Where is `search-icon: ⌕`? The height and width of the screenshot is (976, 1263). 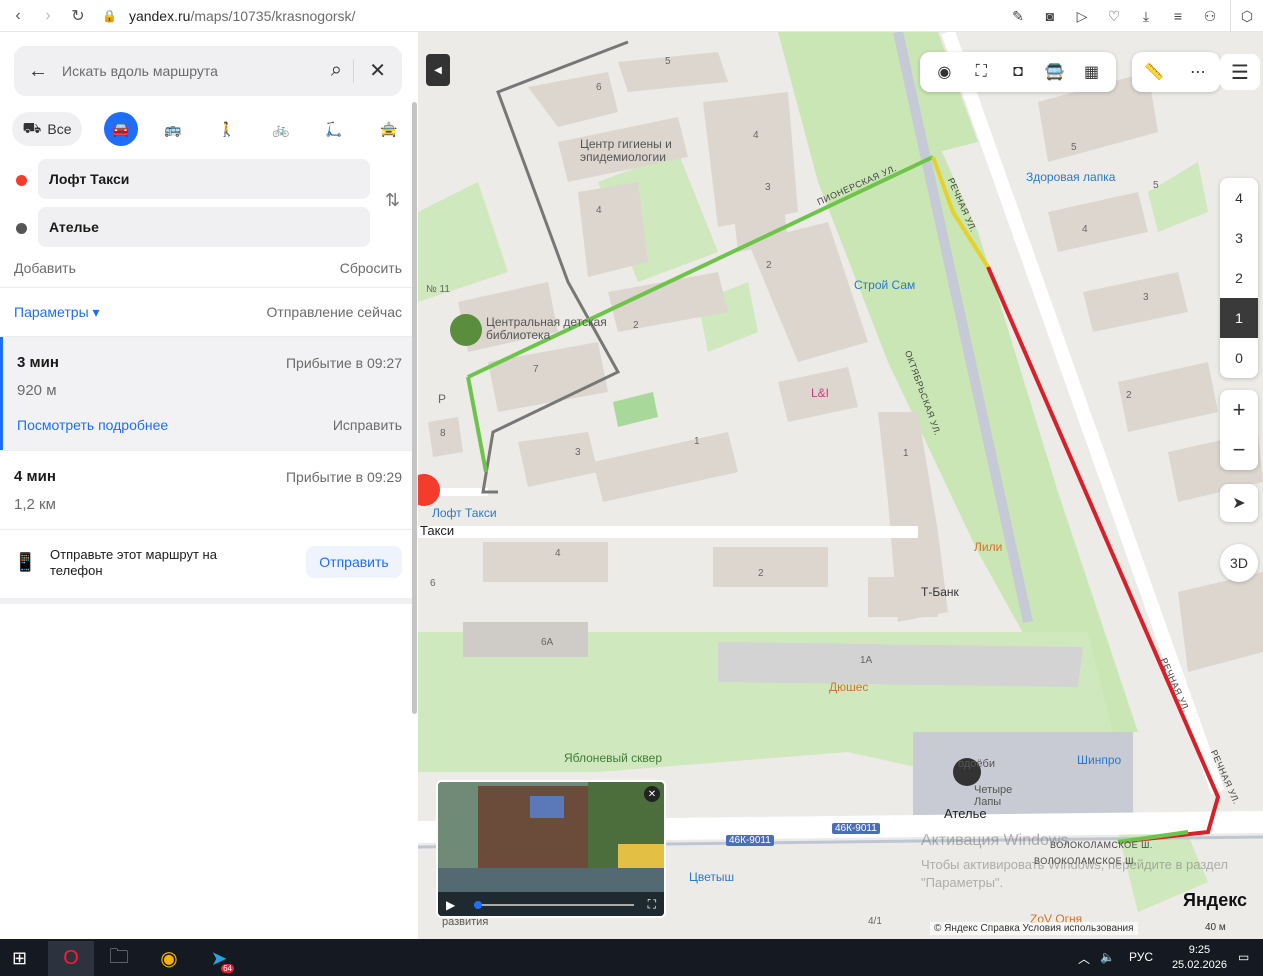
search-icon: ⌕ is located at coordinates (336, 70).